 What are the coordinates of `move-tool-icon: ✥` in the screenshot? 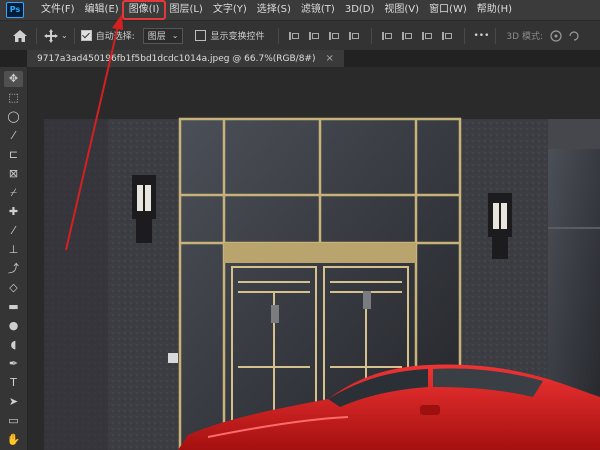 It's located at (13, 79).